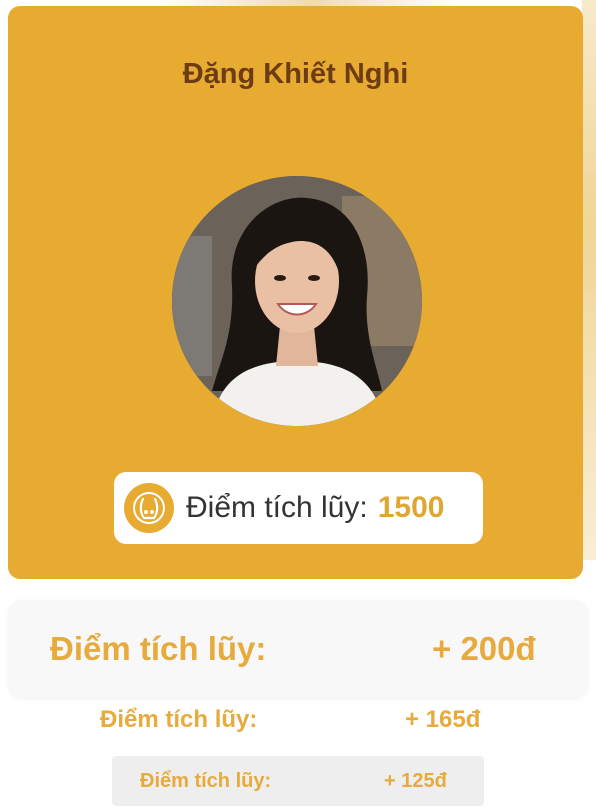 The height and width of the screenshot is (810, 596). I want to click on tier-value: + 165đ, so click(443, 719).